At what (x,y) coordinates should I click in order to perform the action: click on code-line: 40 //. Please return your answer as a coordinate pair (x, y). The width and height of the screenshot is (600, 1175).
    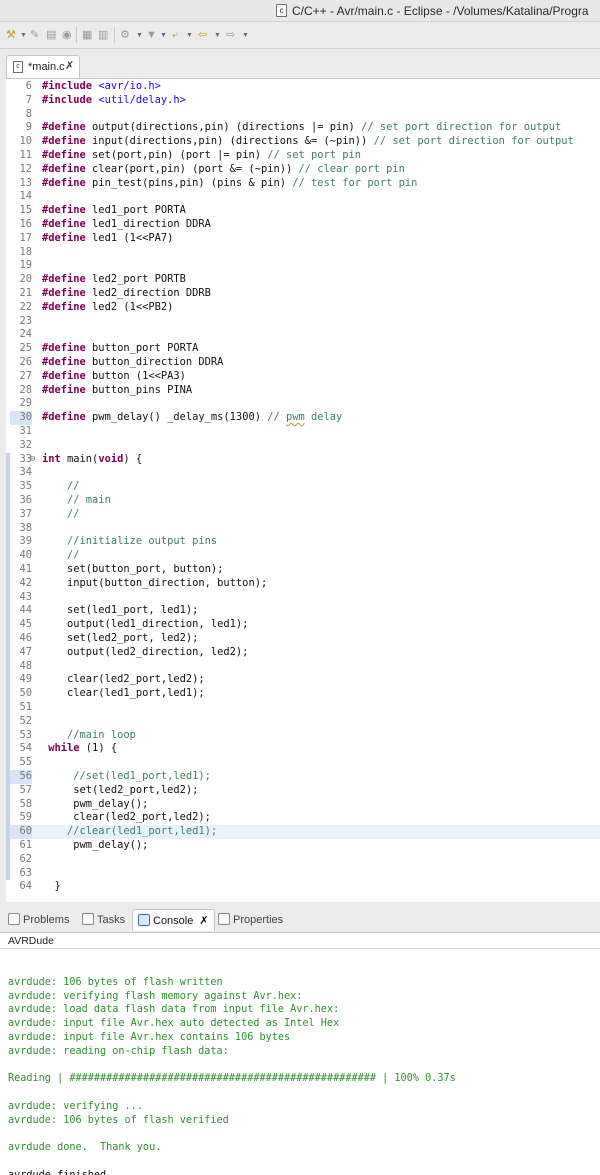
    Looking at the image, I should click on (303, 556).